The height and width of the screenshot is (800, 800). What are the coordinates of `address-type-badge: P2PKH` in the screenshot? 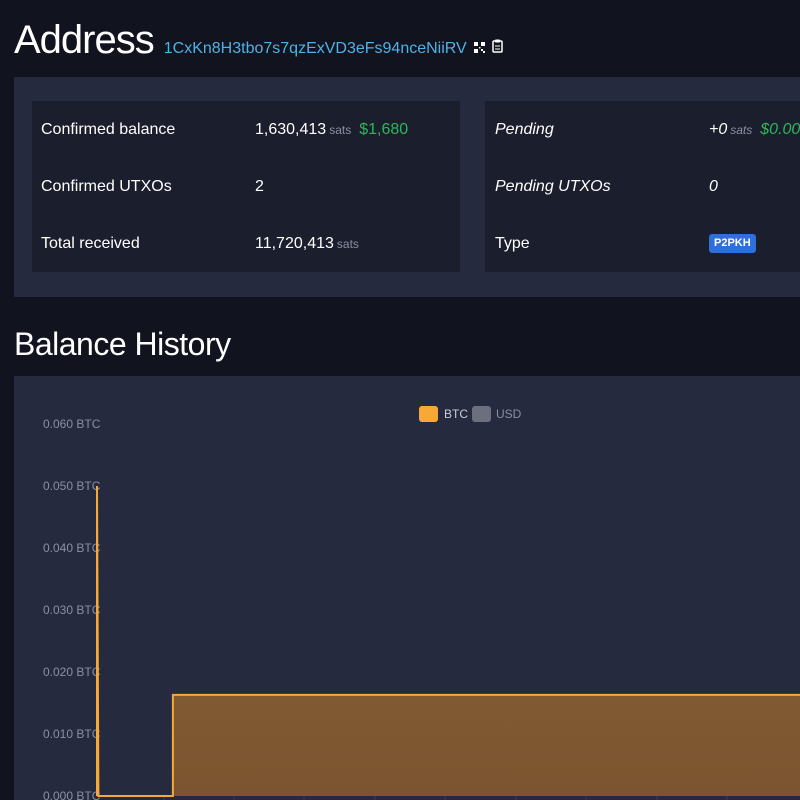 It's located at (732, 244).